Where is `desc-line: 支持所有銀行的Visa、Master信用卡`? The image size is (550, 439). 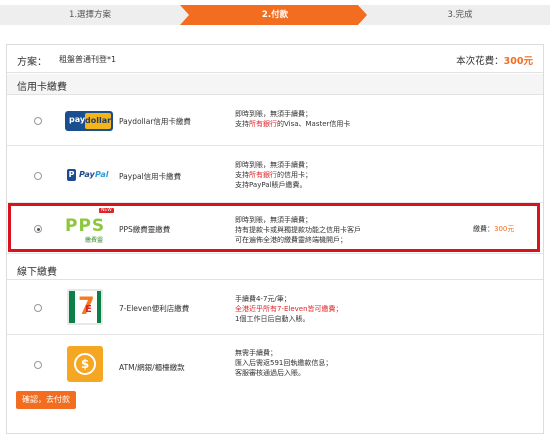
desc-line: 支持所有銀行的Visa、Master信用卡 is located at coordinates (293, 124).